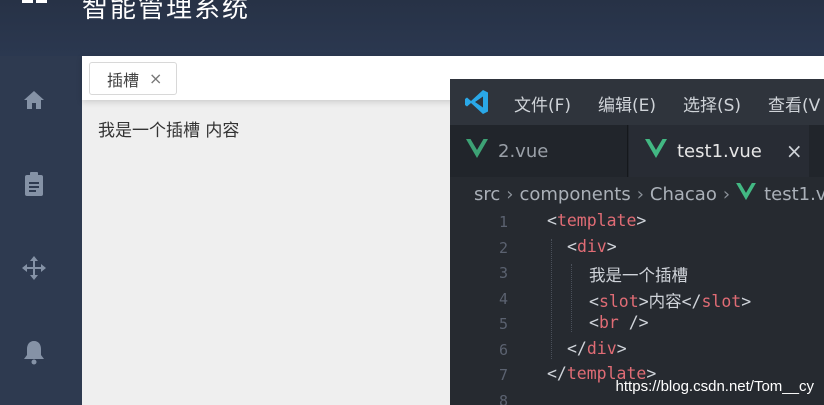 The image size is (824, 405). Describe the element at coordinates (503, 375) in the screenshot. I see `line-number: 7` at that location.